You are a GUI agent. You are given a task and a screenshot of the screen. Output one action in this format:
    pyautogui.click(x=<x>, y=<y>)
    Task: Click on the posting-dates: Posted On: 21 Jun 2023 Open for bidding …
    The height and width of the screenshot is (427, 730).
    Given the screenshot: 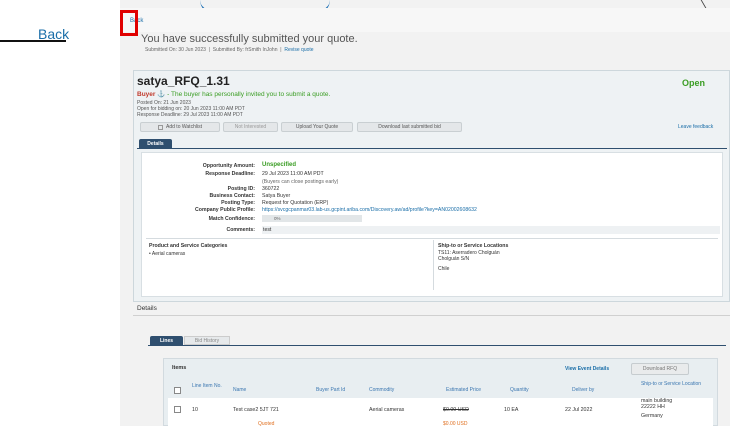 What is the action you would take?
    pyautogui.click(x=191, y=109)
    